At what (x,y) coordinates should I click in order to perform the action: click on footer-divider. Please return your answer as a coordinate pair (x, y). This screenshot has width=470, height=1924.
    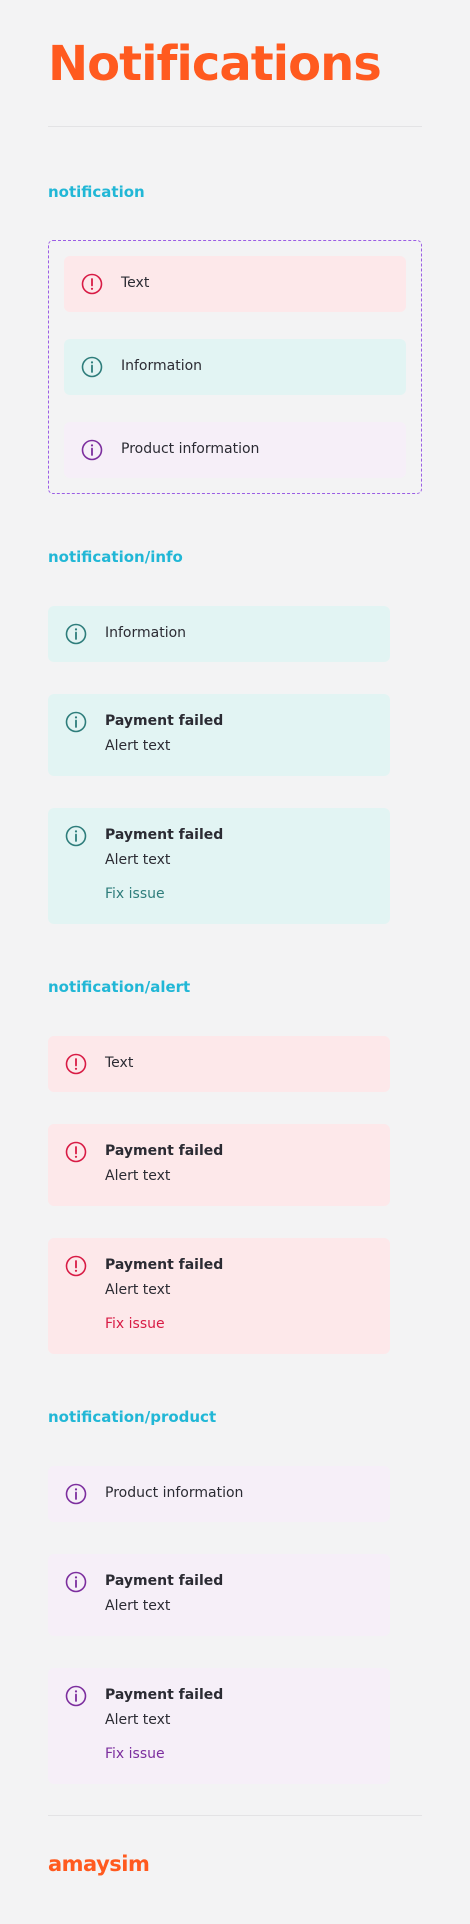
    Looking at the image, I should click on (235, 1815).